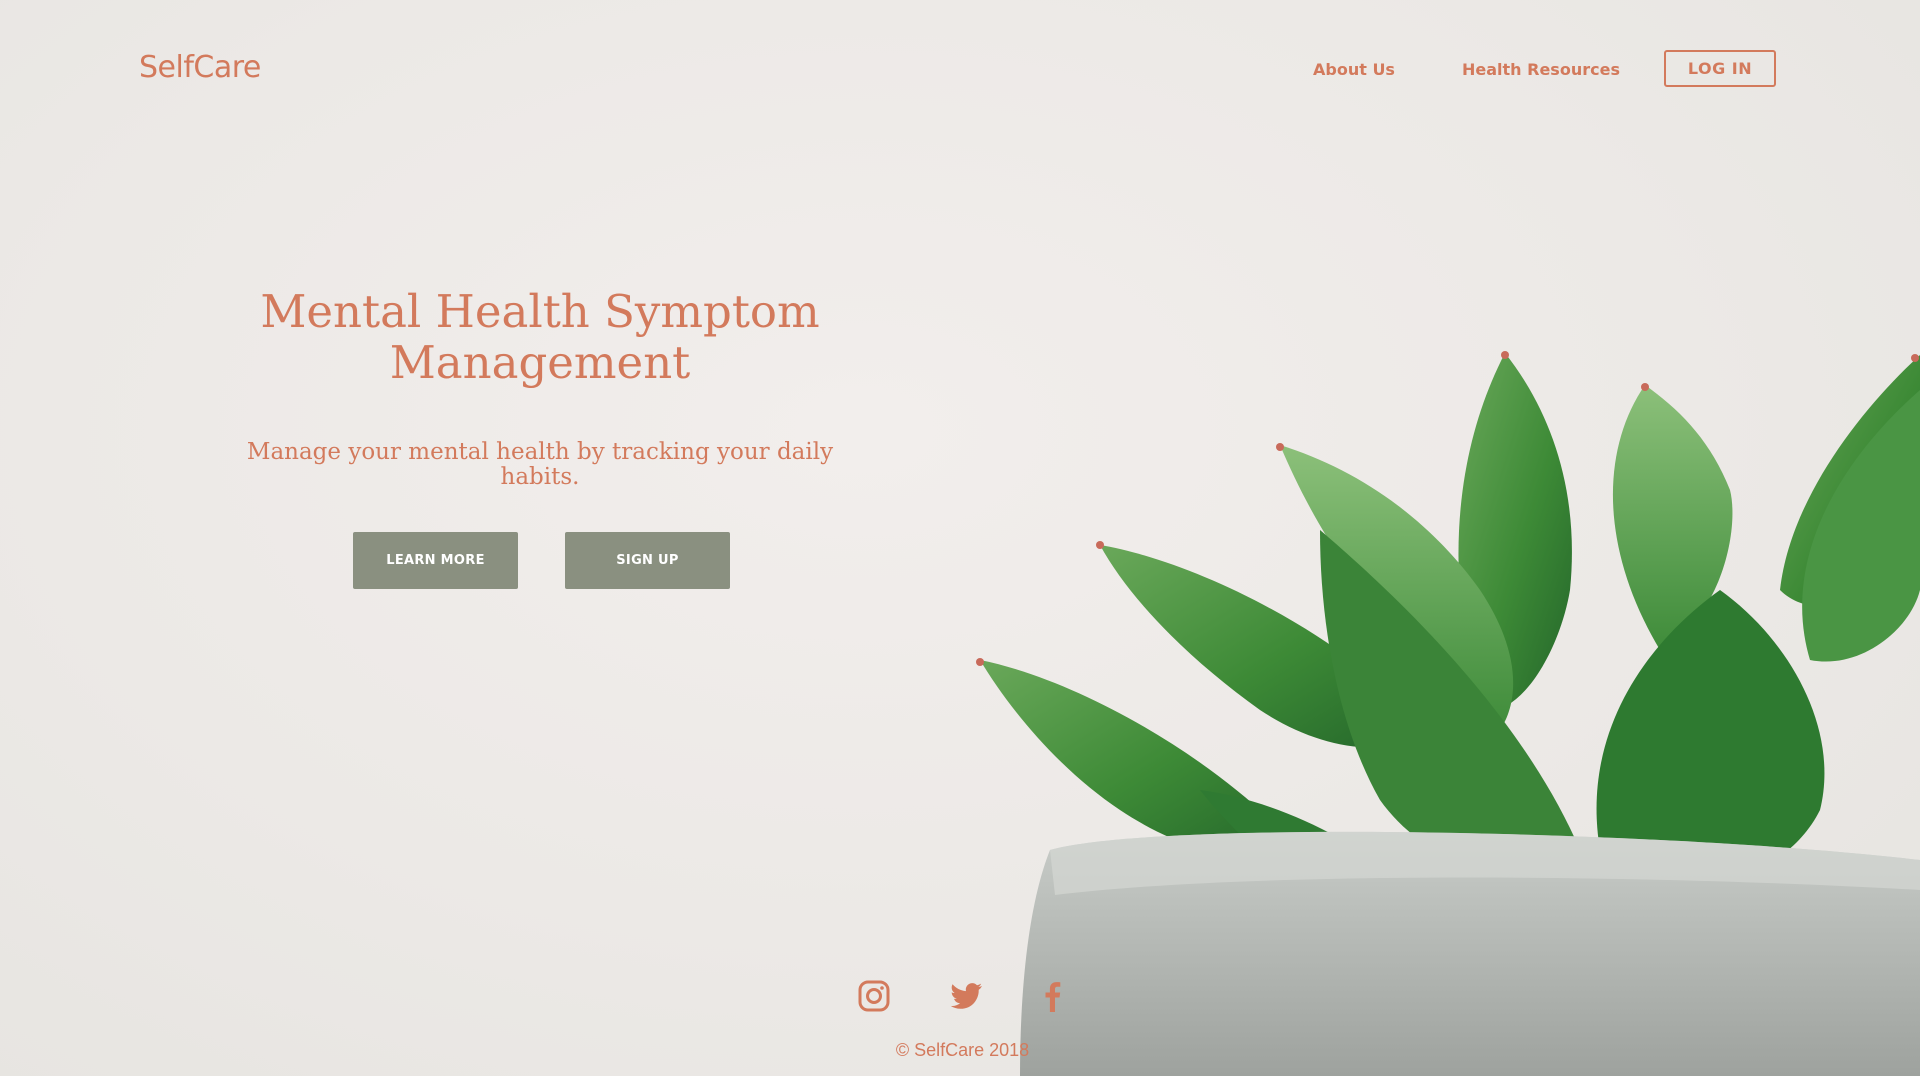  I want to click on sign-up-button: SIGN UP, so click(647, 560).